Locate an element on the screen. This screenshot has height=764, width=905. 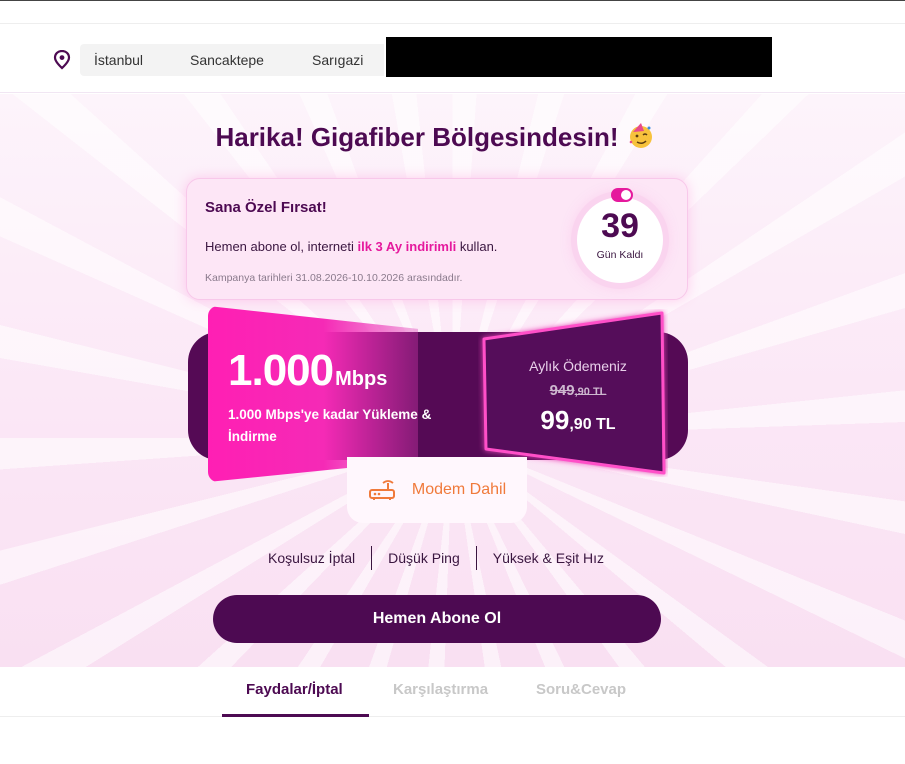
breadcrumb-district-label: Sancaktepe is located at coordinates (227, 60).